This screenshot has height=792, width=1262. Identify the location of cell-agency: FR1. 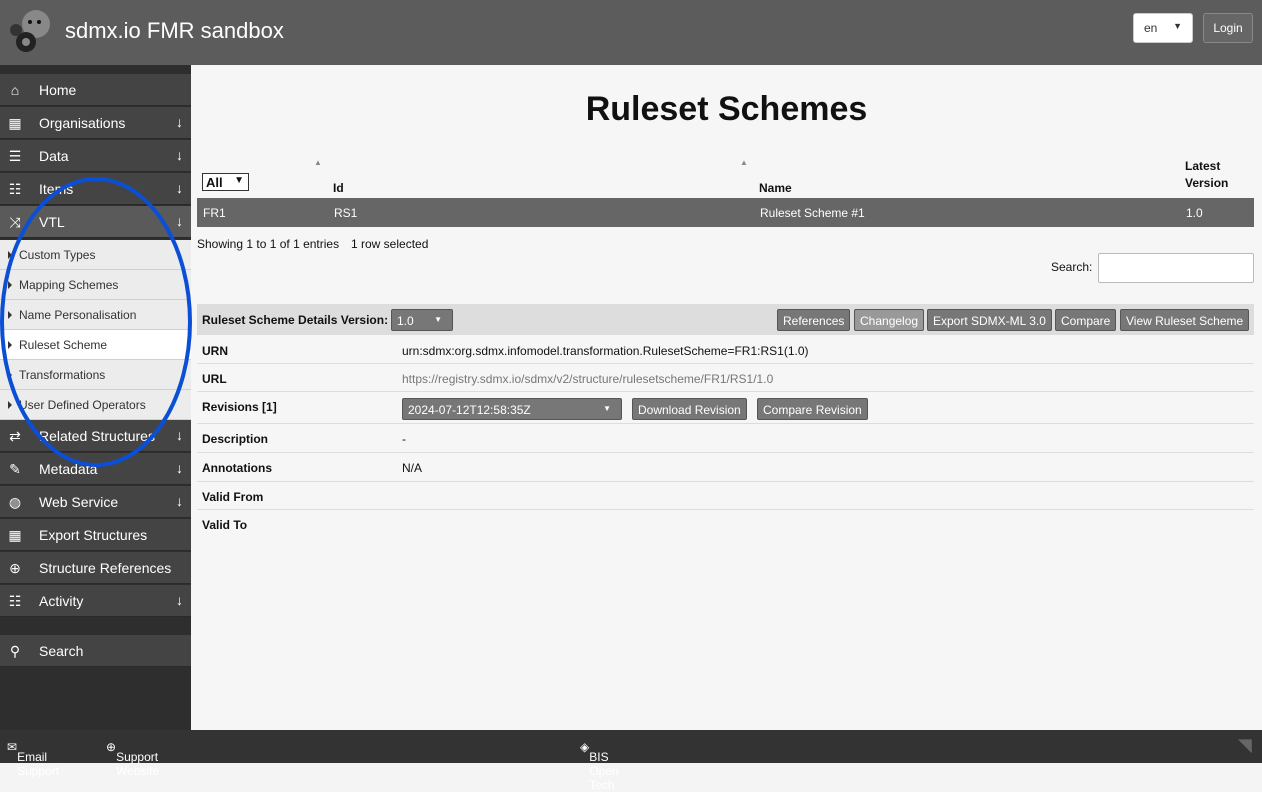
(214, 213).